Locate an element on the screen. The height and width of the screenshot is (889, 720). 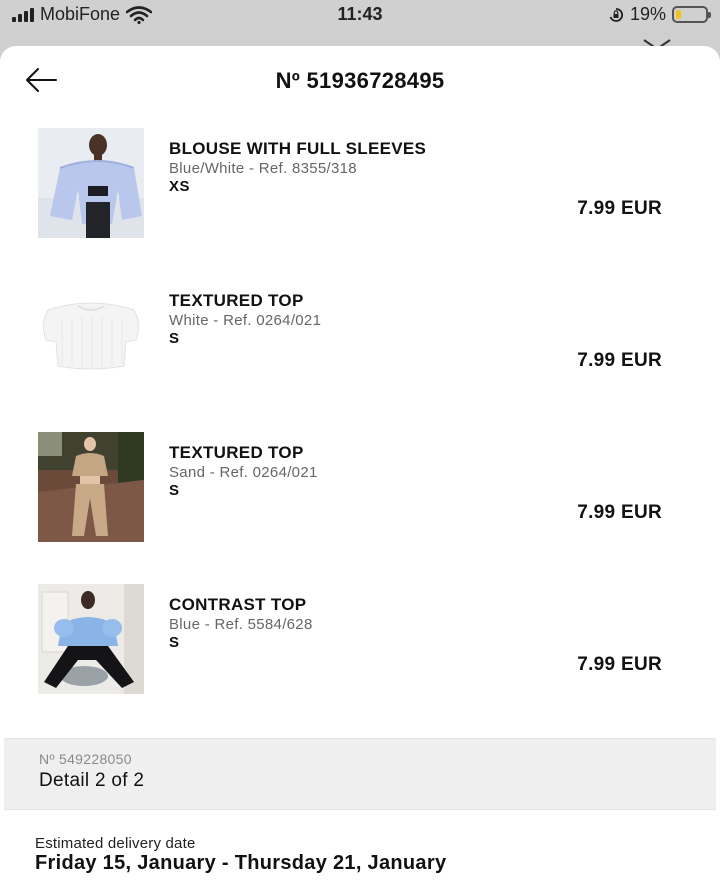
detail-count: Detail 2 of 2 is located at coordinates (92, 780).